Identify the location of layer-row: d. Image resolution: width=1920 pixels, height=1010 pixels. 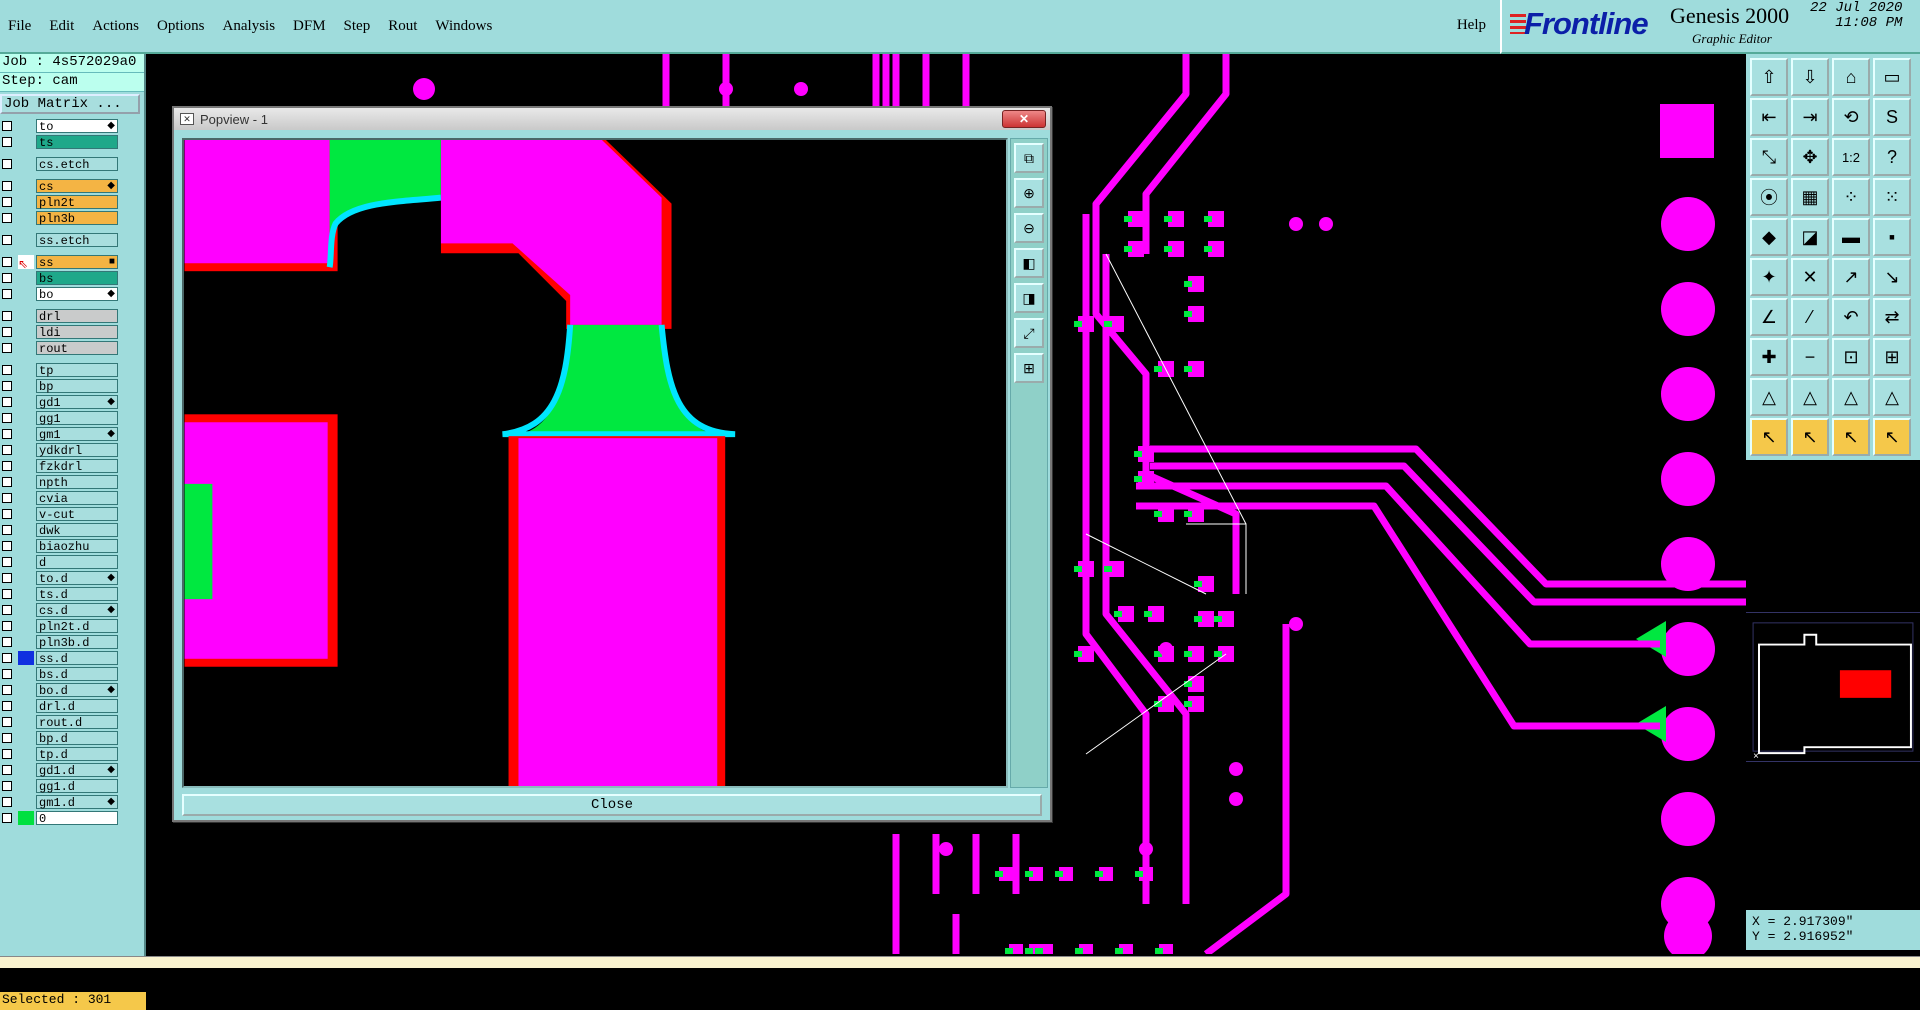
(72, 562).